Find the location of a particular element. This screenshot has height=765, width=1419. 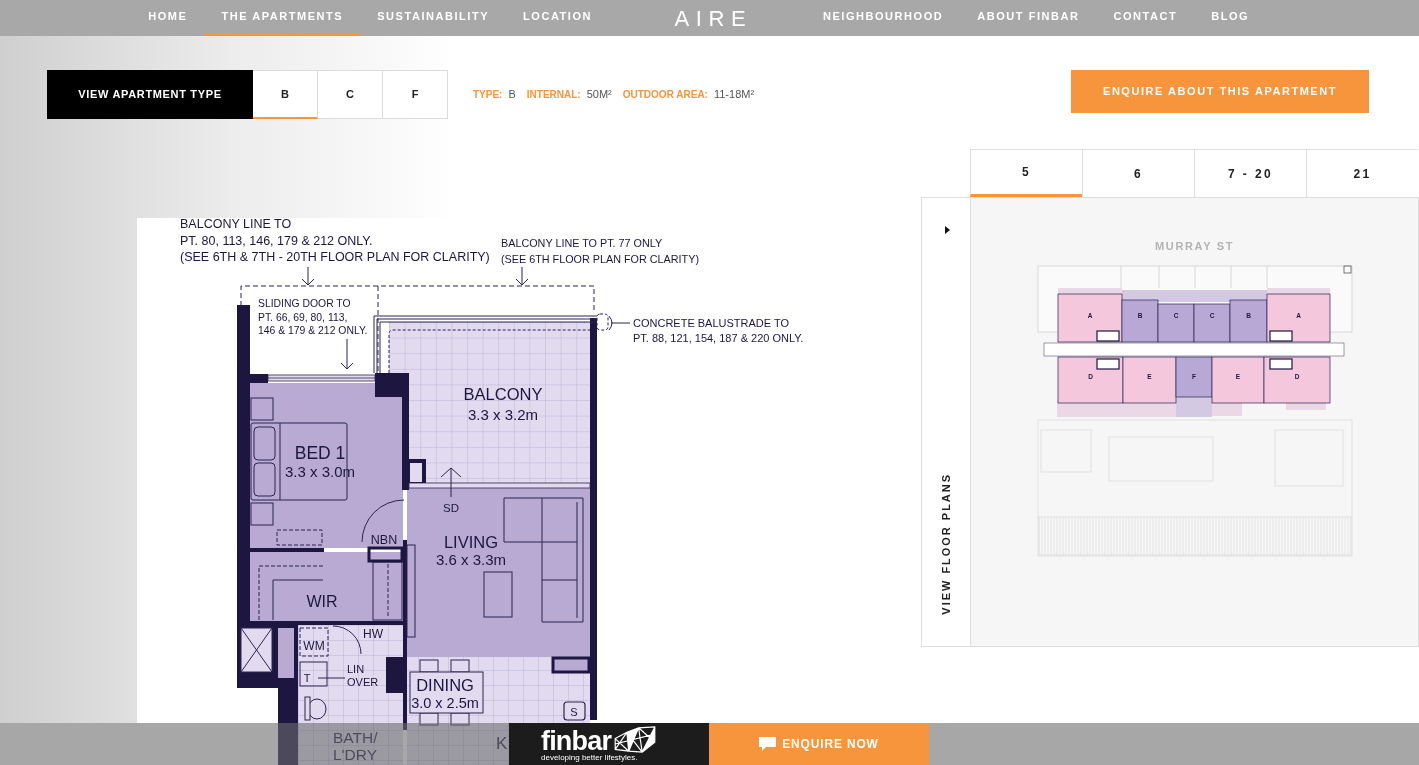

detail-value: B is located at coordinates (512, 95).